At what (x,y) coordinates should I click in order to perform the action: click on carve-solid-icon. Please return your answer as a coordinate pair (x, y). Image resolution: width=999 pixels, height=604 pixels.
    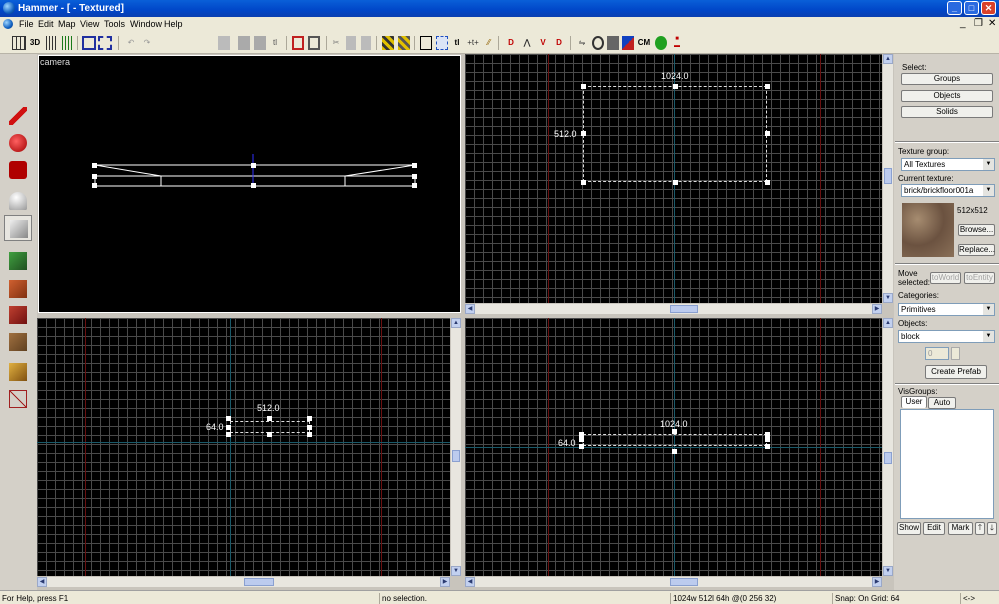
    Looking at the image, I should click on (628, 43).